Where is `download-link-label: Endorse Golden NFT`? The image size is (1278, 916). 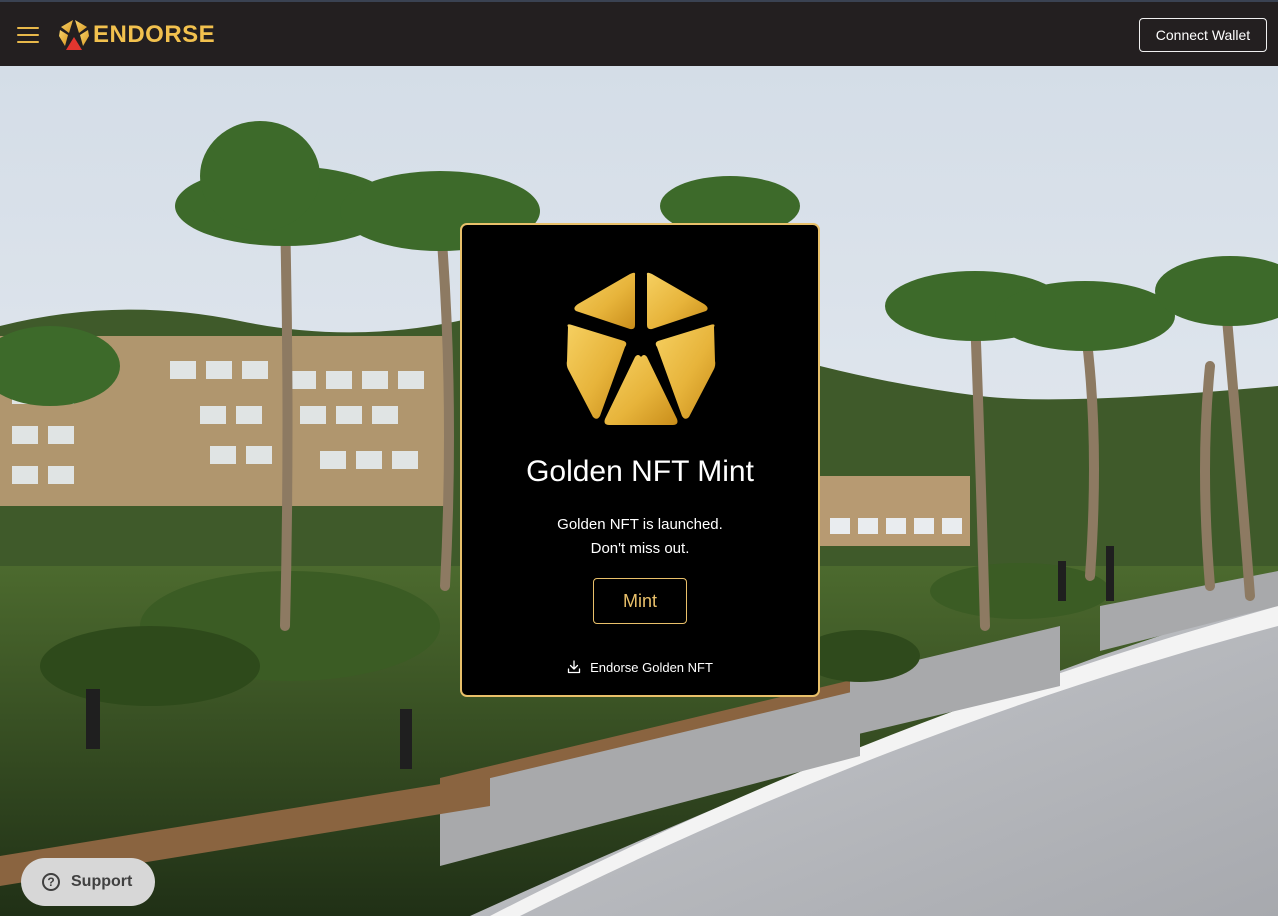 download-link-label: Endorse Golden NFT is located at coordinates (651, 667).